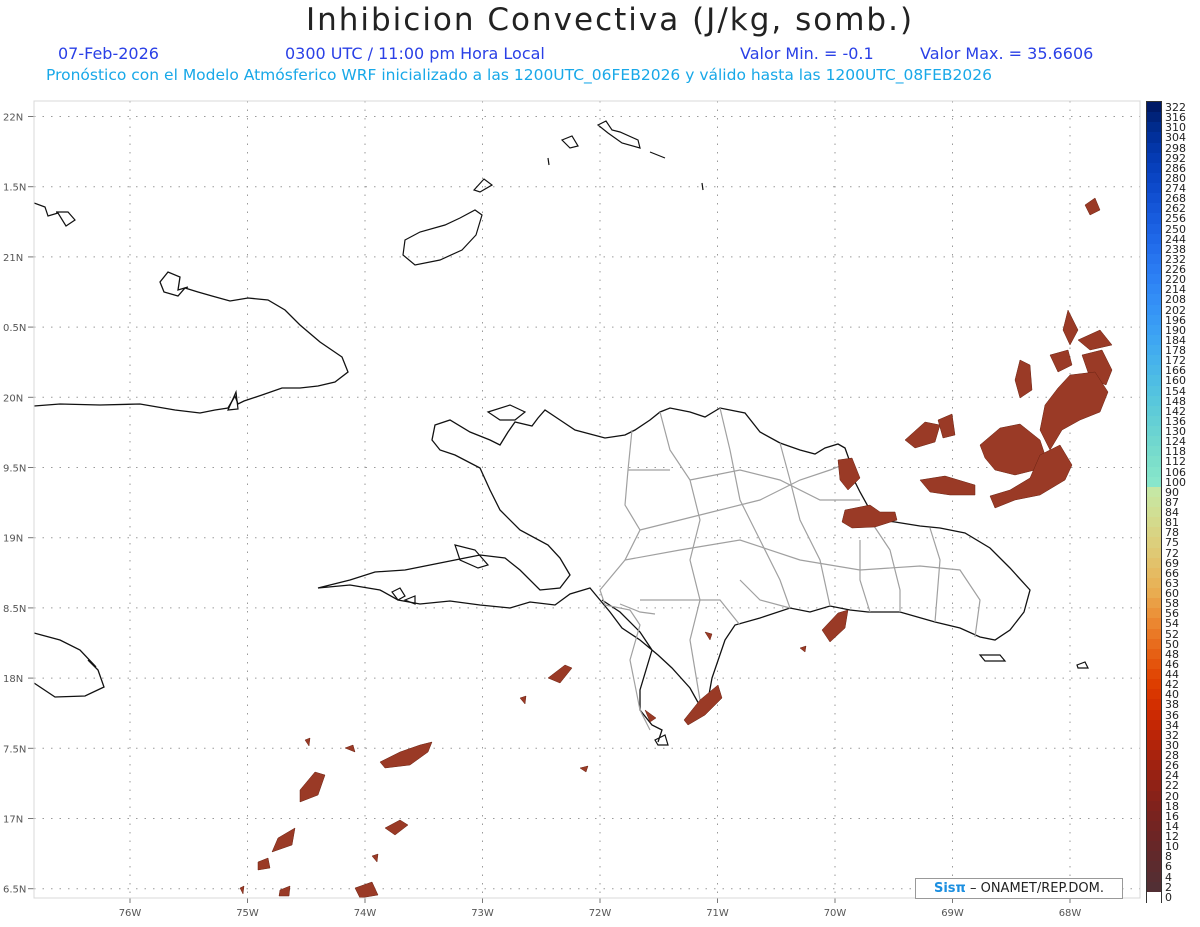 The height and width of the screenshot is (927, 1200). What do you see at coordinates (14, 609) in the screenshot?
I see `lat-label: 8.5N` at bounding box center [14, 609].